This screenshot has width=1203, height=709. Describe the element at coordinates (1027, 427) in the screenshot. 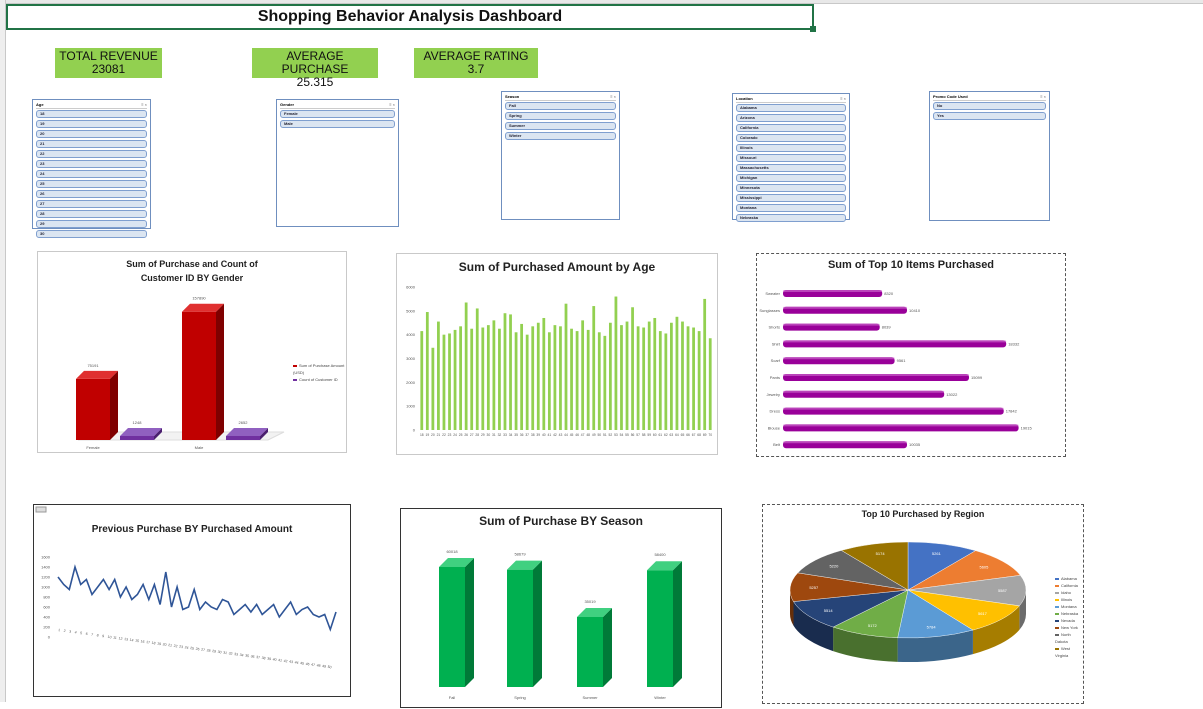

I see `data-label: 19015` at that location.